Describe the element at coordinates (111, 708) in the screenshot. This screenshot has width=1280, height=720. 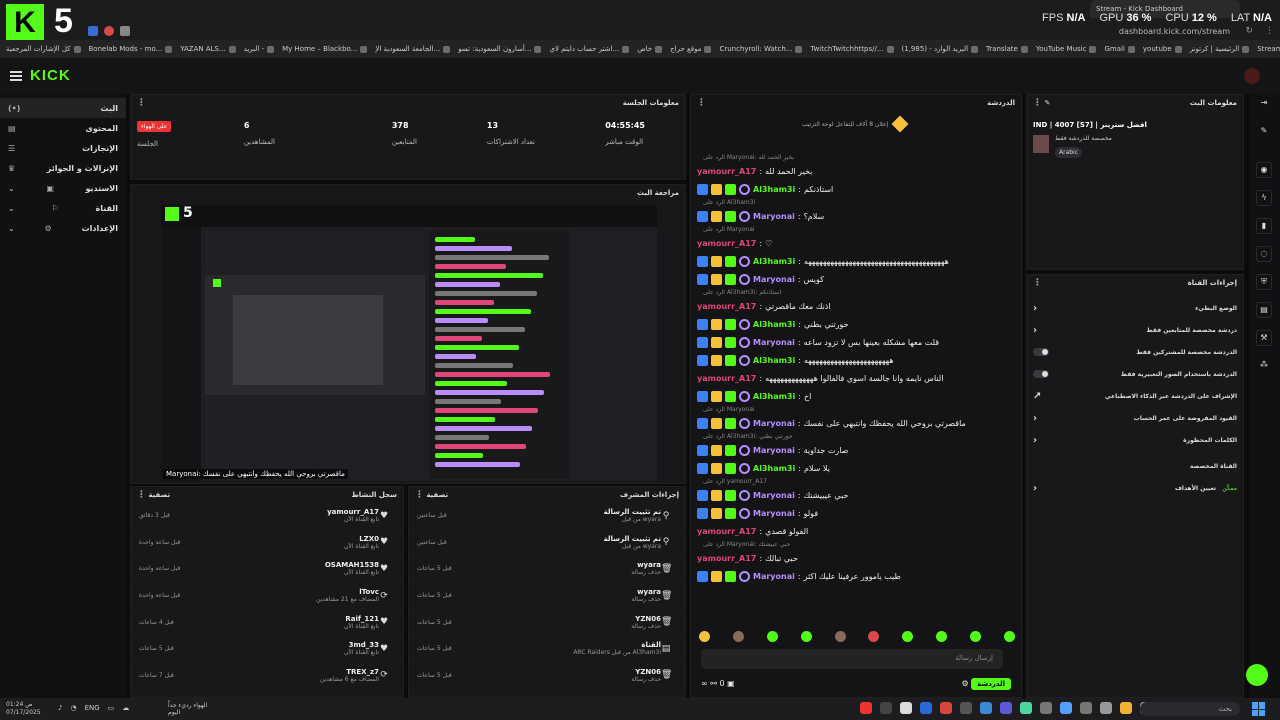
I see `battery-icon: ▭` at that location.